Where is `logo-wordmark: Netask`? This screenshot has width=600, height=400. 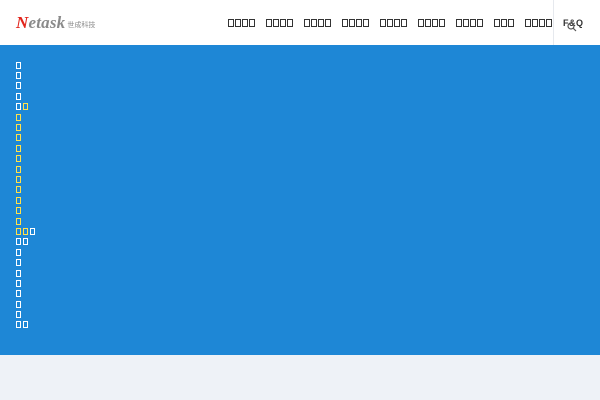 logo-wordmark: Netask is located at coordinates (40, 23).